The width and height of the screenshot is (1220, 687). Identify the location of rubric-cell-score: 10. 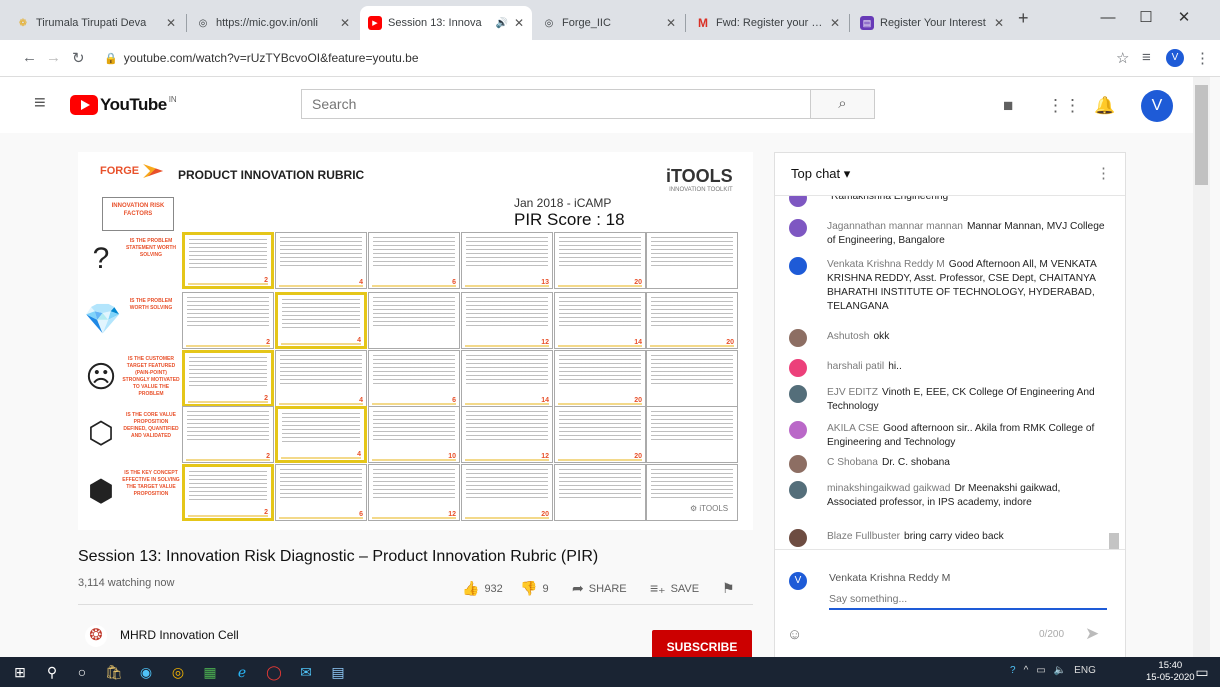
(452, 456).